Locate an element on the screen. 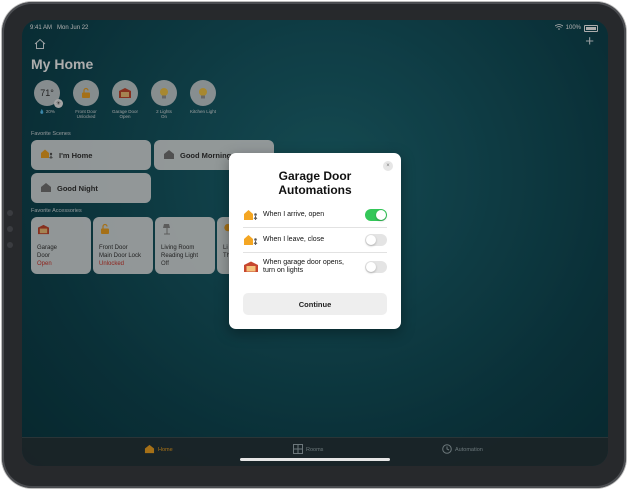 This screenshot has width=630, height=492. automation-row-arrive: When I arrive, open is located at coordinates (315, 215).